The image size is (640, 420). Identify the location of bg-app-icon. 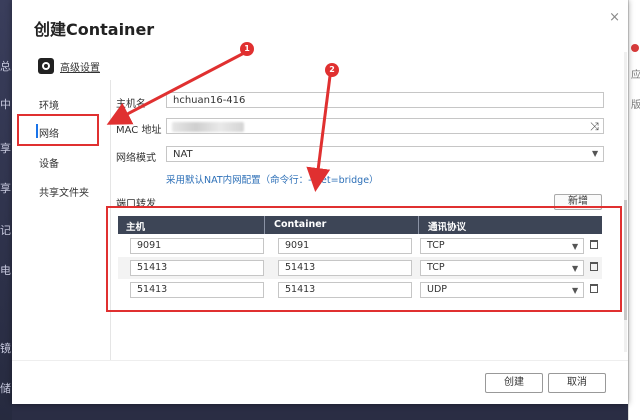
(635, 48).